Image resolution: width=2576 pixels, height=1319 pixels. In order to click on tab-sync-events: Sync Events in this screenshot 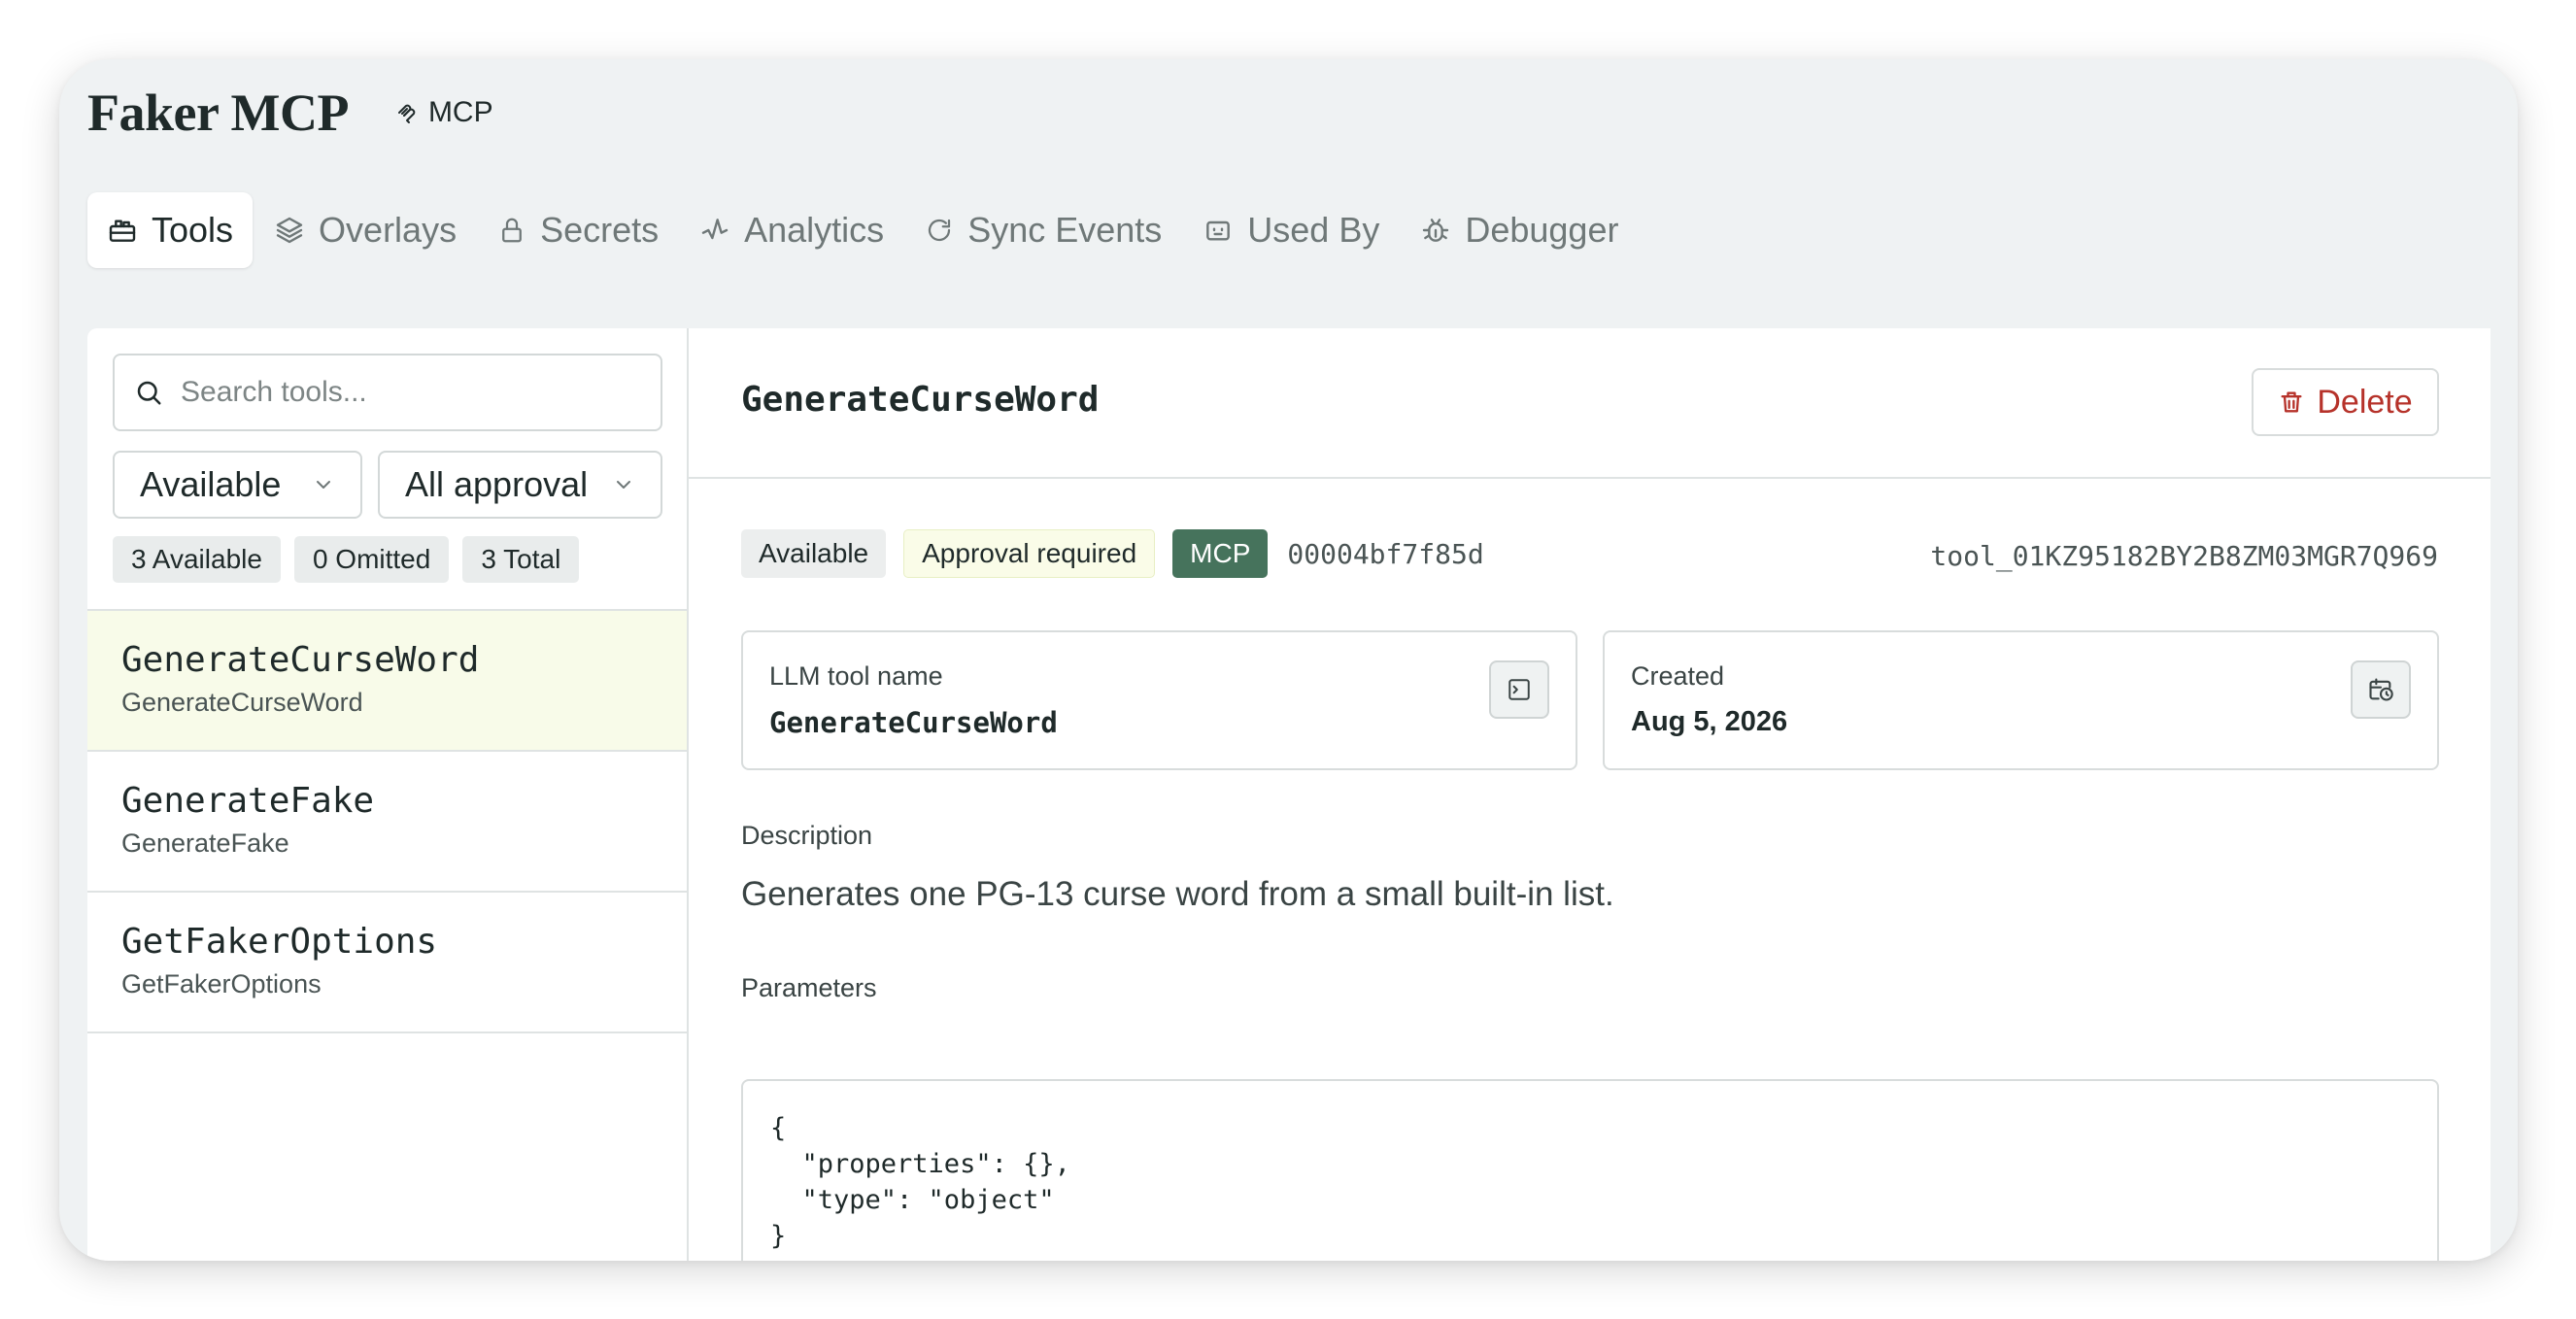, I will do `click(1043, 230)`.